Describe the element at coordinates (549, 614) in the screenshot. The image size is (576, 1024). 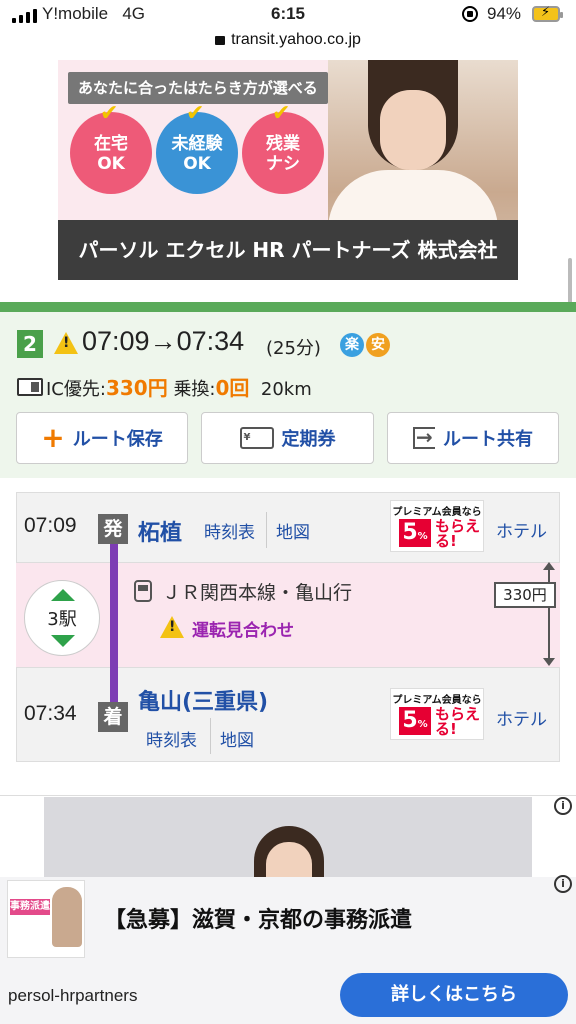
I see `fare-range-arrow` at that location.